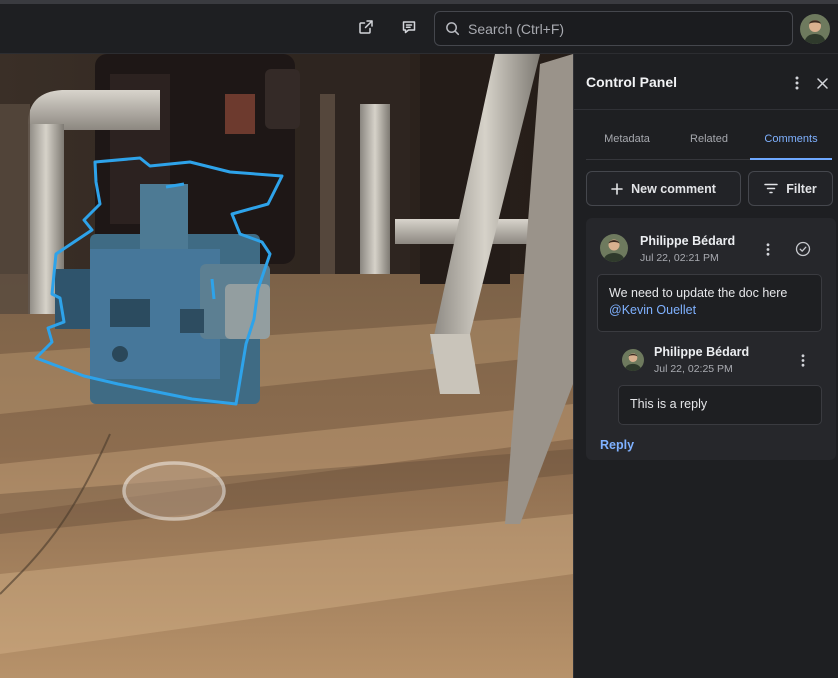 The height and width of the screenshot is (678, 838). I want to click on comment-text: We need to update the doc here, so click(698, 293).